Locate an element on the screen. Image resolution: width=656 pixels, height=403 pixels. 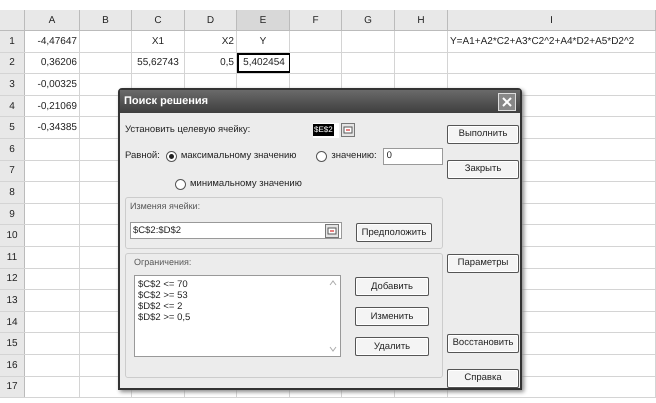
dialog-button: Добавить is located at coordinates (392, 286).